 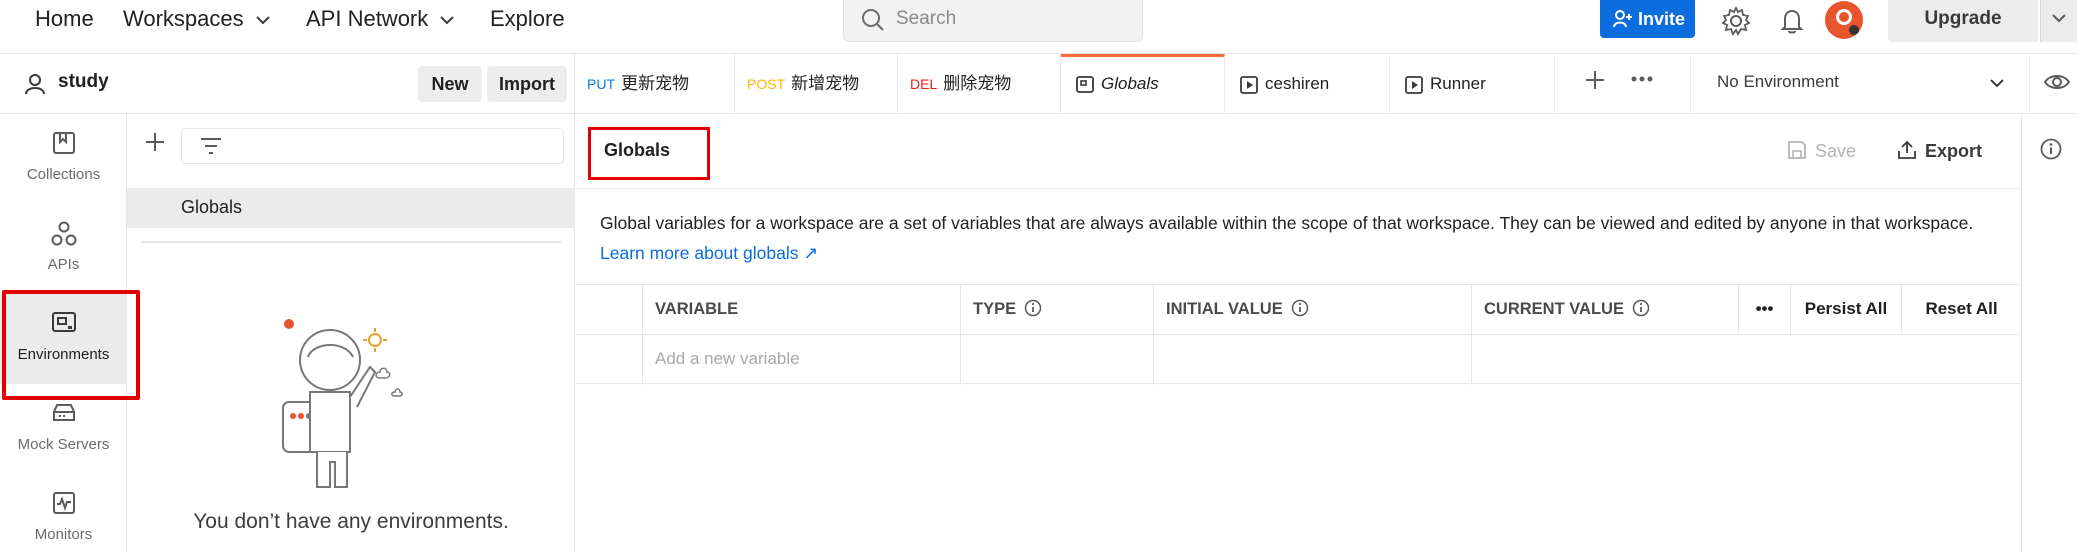 What do you see at coordinates (1746, 360) in the screenshot?
I see `current-value-cell` at bounding box center [1746, 360].